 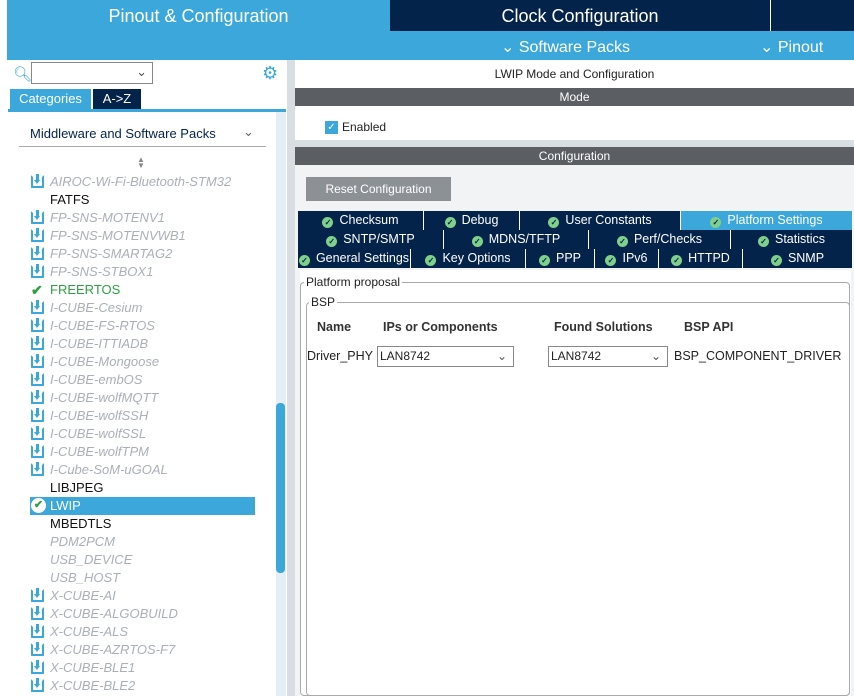 I want to click on list-item: FP-SNS-MOTENV1, so click(x=142, y=218).